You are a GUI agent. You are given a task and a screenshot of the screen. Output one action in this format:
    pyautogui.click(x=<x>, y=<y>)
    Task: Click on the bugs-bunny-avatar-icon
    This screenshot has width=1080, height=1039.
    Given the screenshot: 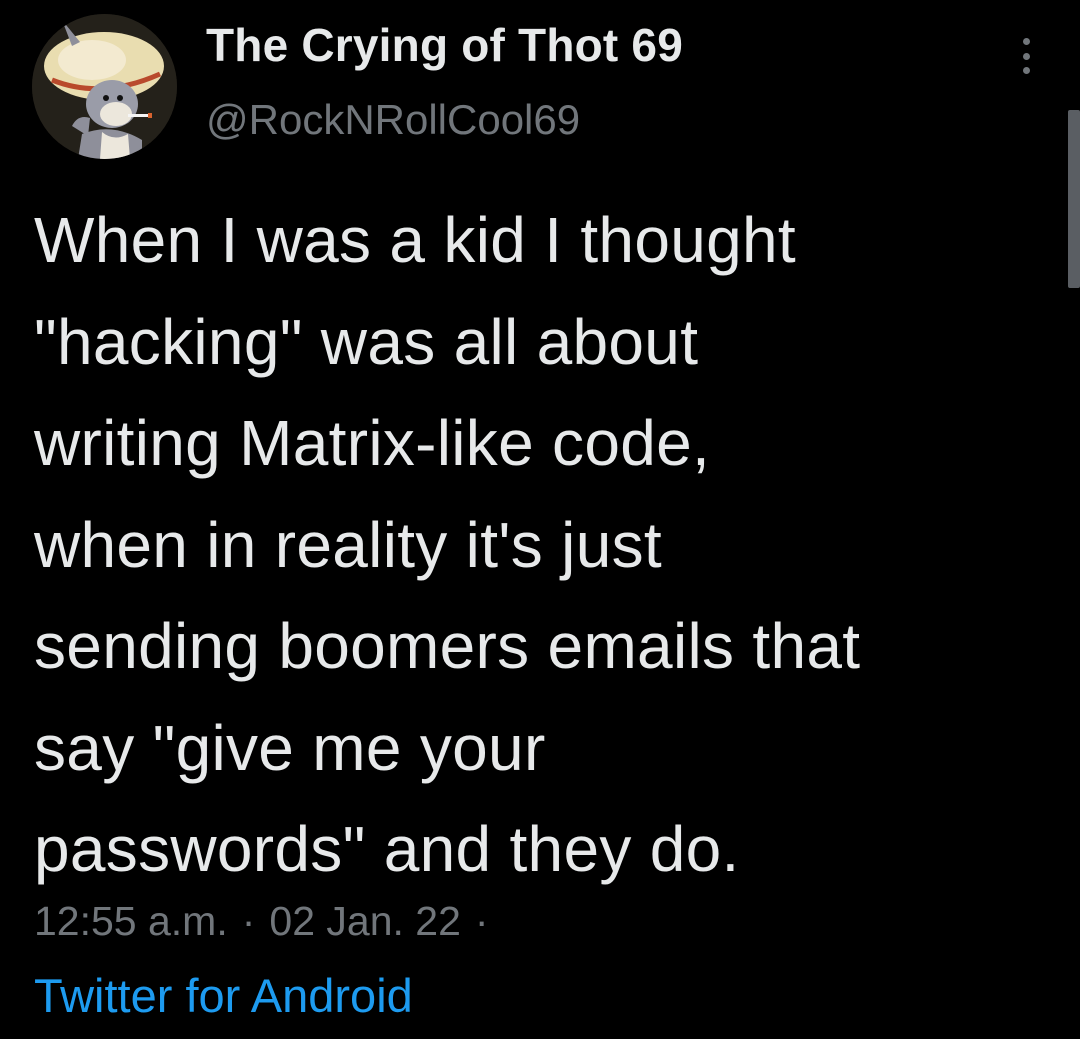 What is the action you would take?
    pyautogui.click(x=104, y=86)
    